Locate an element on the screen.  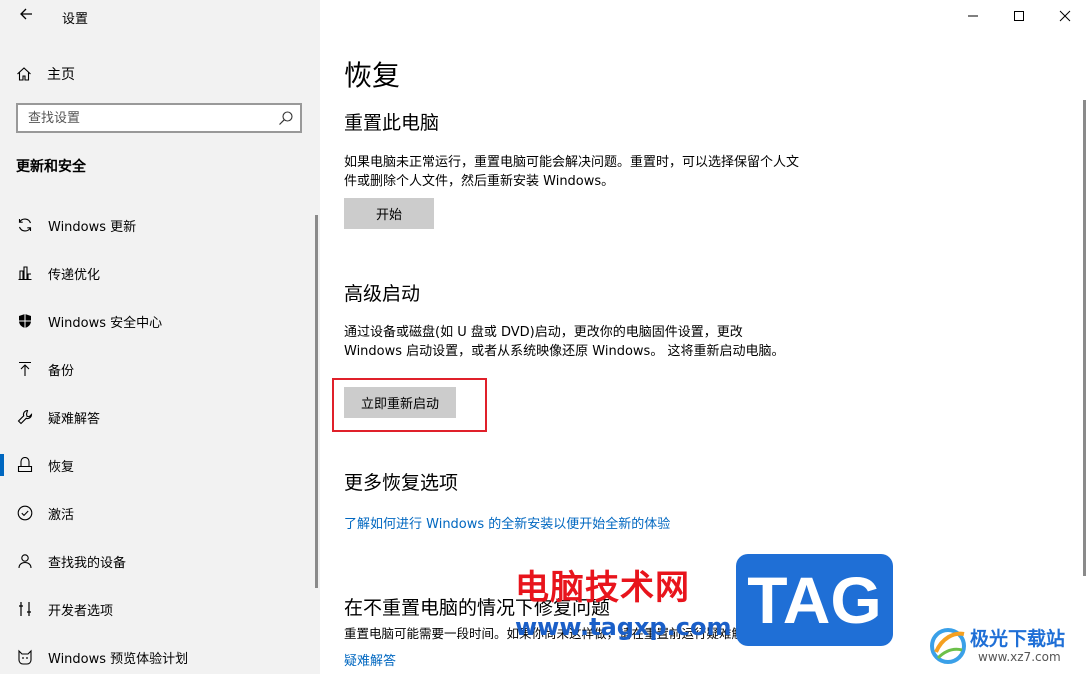
close-icon is located at coordinates (1065, 16).